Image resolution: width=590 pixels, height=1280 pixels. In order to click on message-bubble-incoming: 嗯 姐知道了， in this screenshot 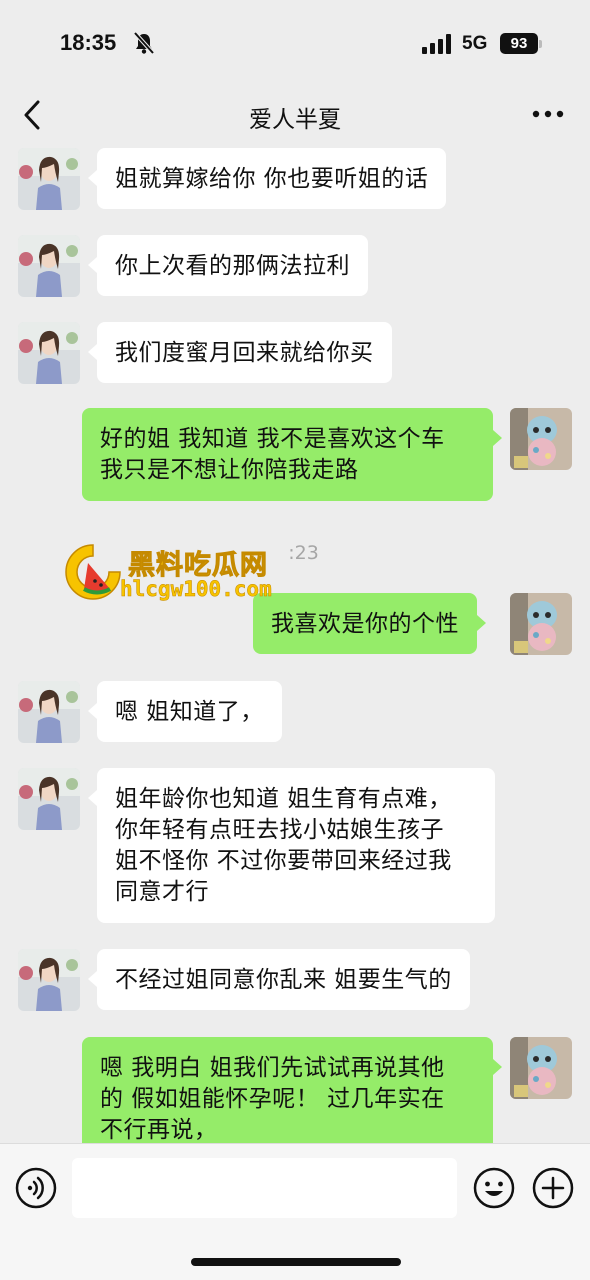, I will do `click(185, 711)`.